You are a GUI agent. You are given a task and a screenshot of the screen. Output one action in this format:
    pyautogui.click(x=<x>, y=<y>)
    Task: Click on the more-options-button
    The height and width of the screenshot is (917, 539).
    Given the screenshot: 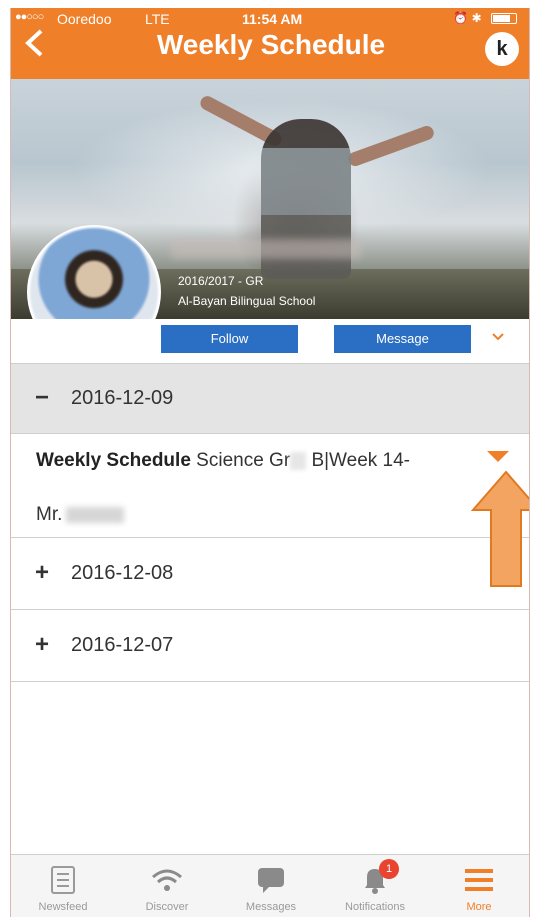 What is the action you would take?
    pyautogui.click(x=498, y=338)
    